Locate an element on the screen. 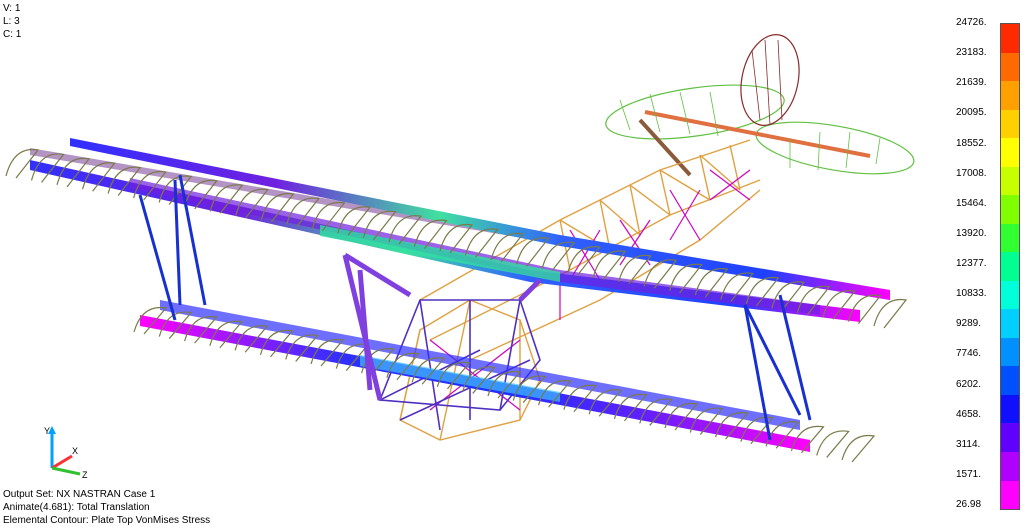 This screenshot has width=1024, height=531. legend-label: 13920. is located at coordinates (971, 233).